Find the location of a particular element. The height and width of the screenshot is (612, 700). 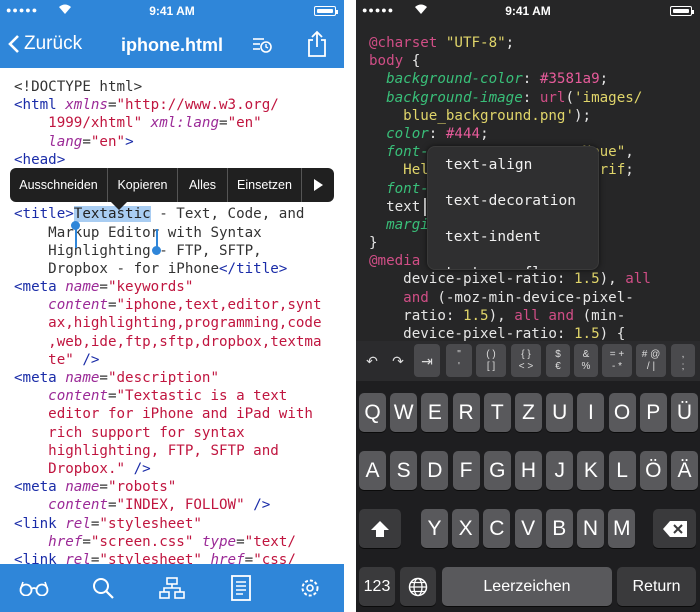

extra-key: # @ / | is located at coordinates (651, 360).